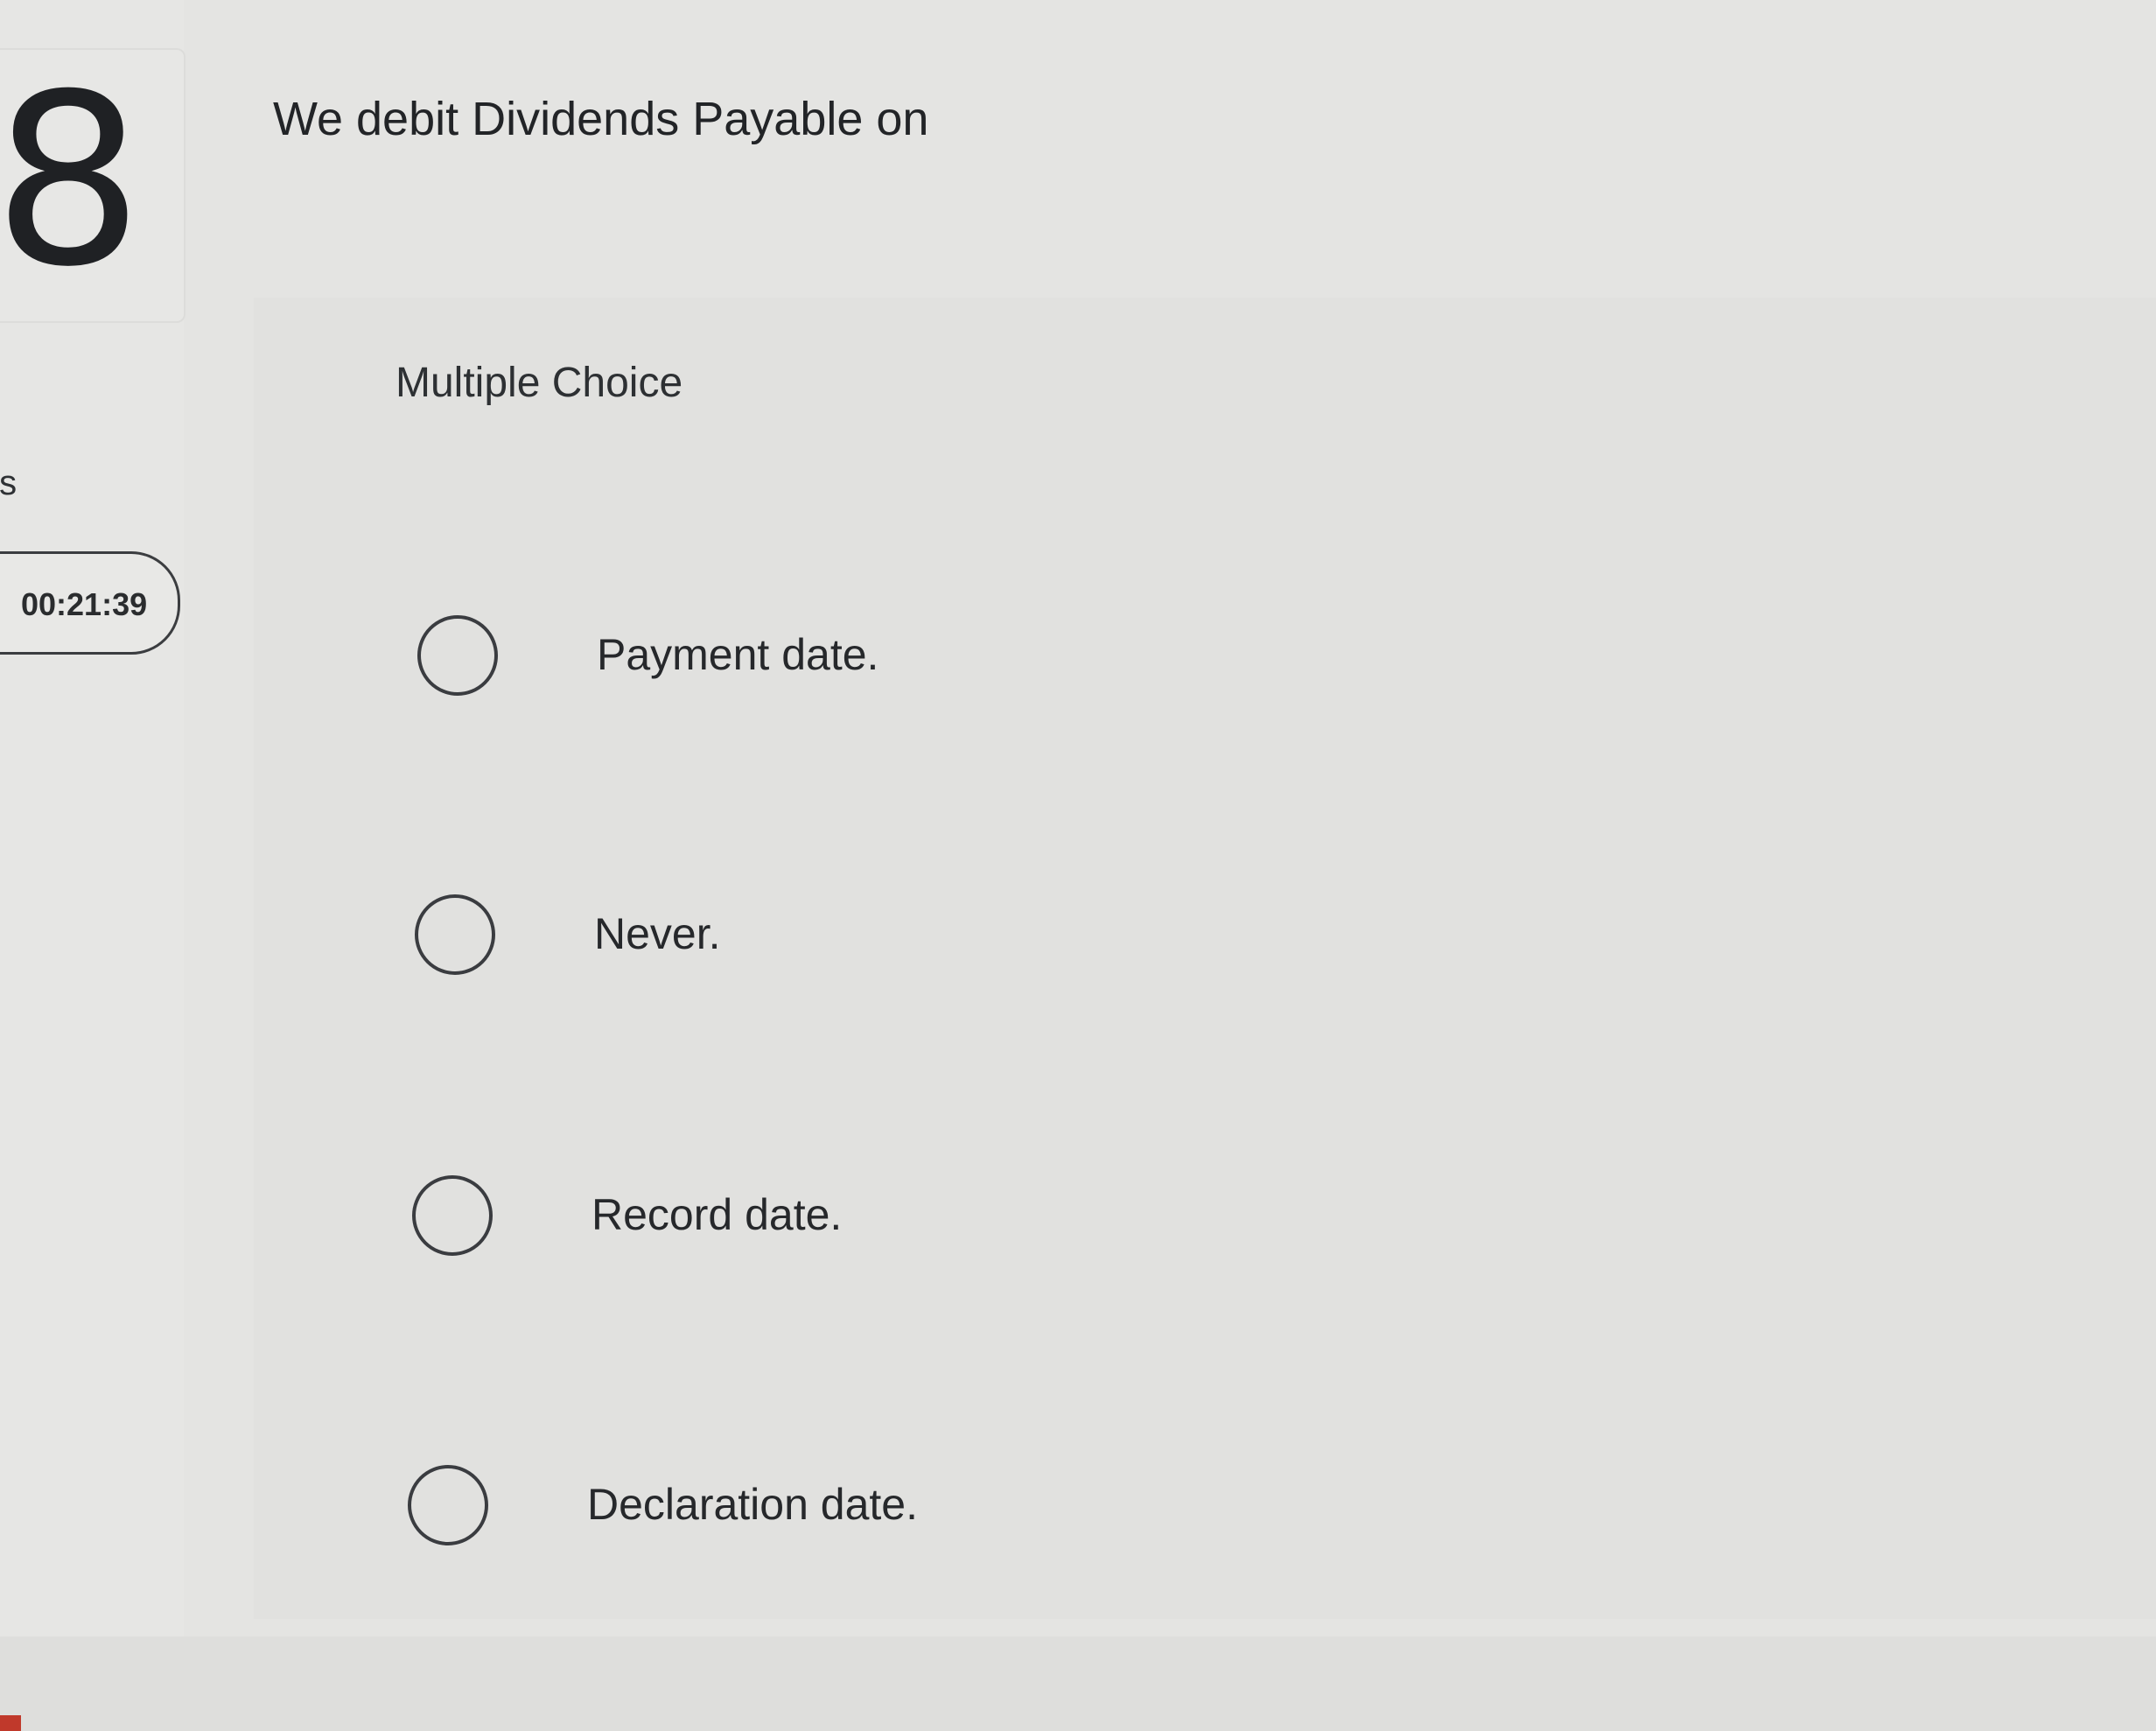  What do you see at coordinates (738, 654) in the screenshot?
I see `answer-option-label: Payment date.` at bounding box center [738, 654].